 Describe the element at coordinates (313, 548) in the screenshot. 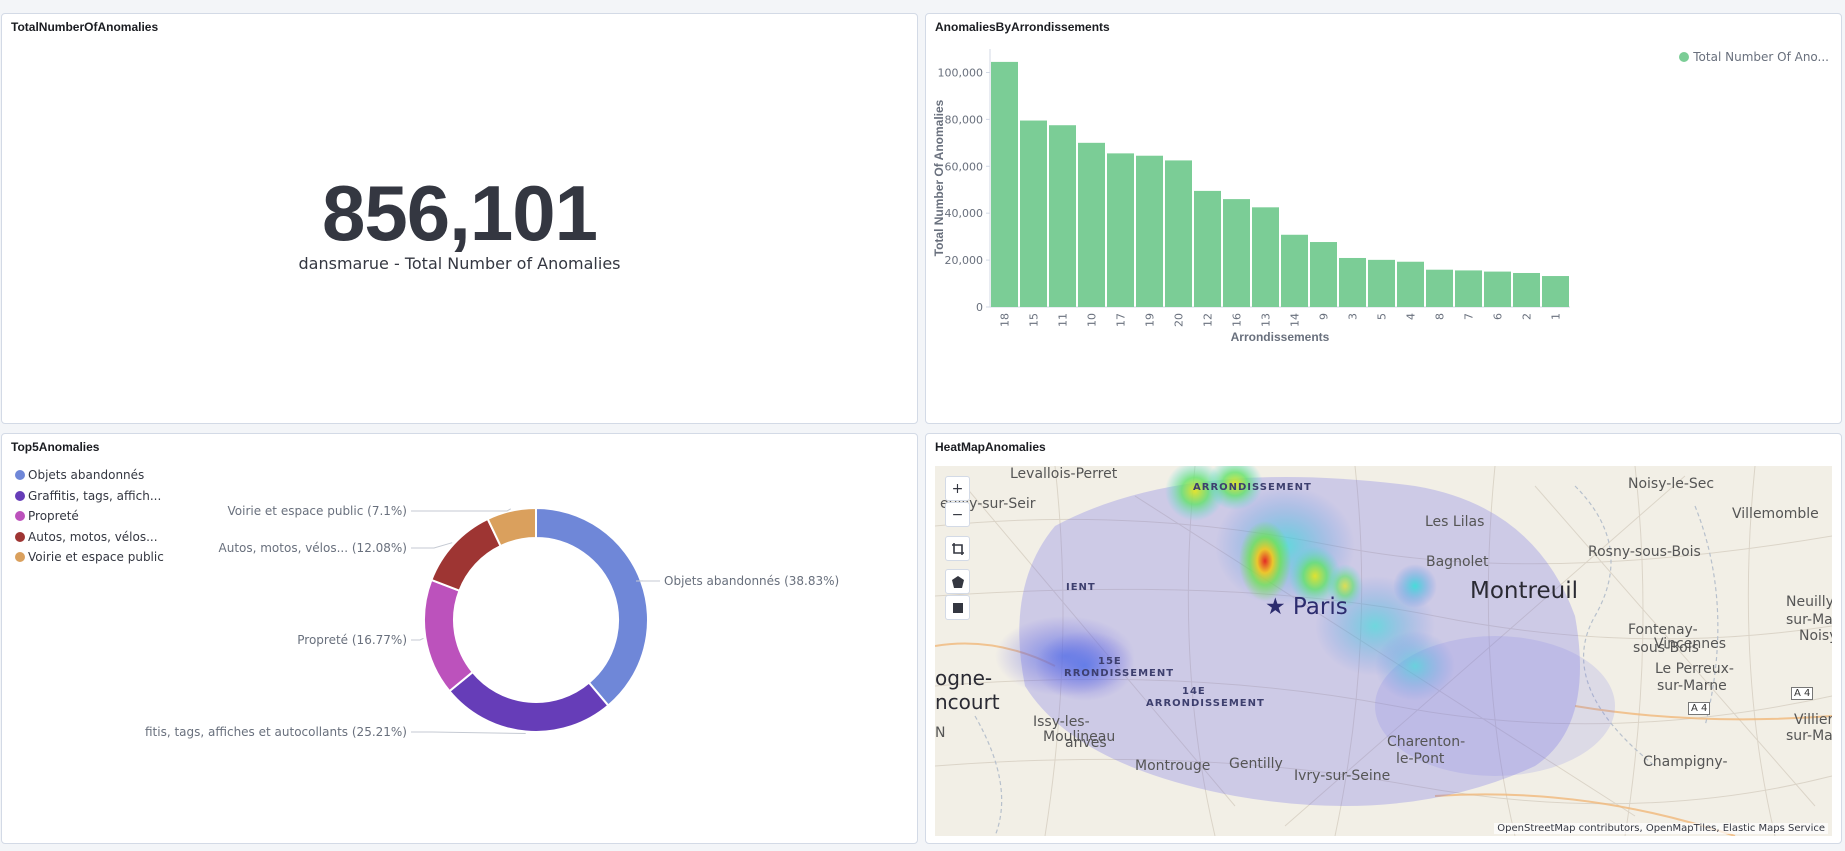

I see `slice-label: Autos, motos, vélos... (12.08%)` at that location.